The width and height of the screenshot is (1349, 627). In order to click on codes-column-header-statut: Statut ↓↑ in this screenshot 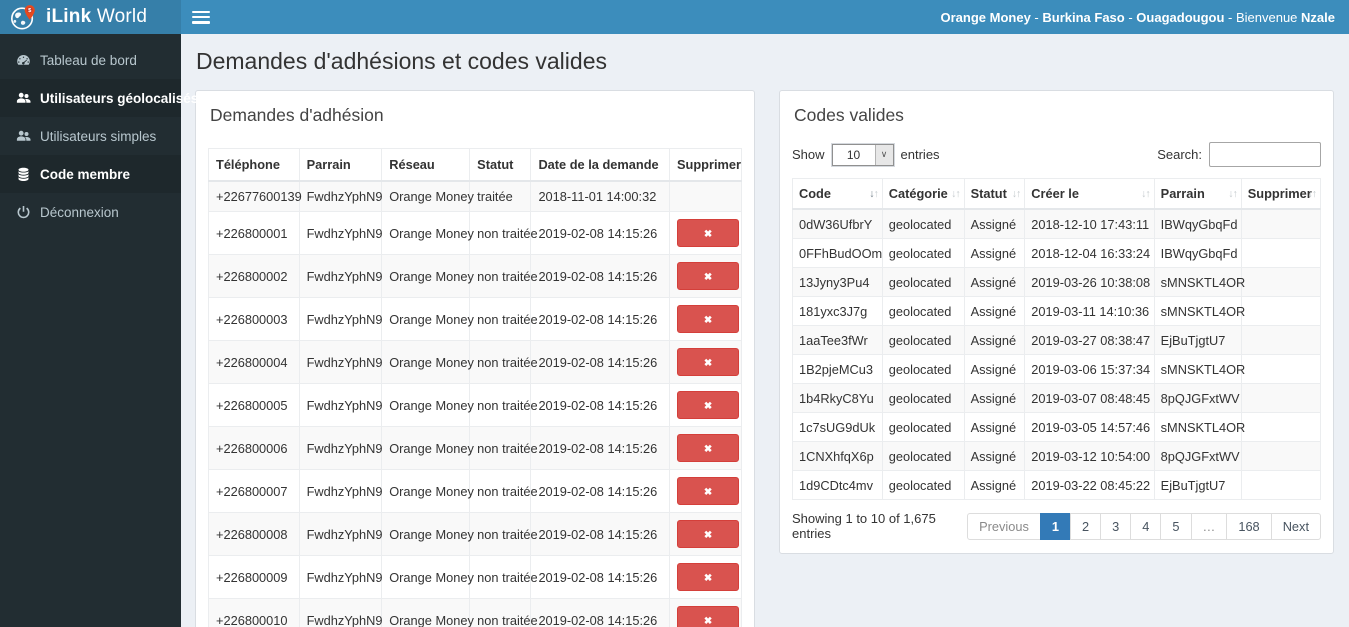, I will do `click(994, 194)`.